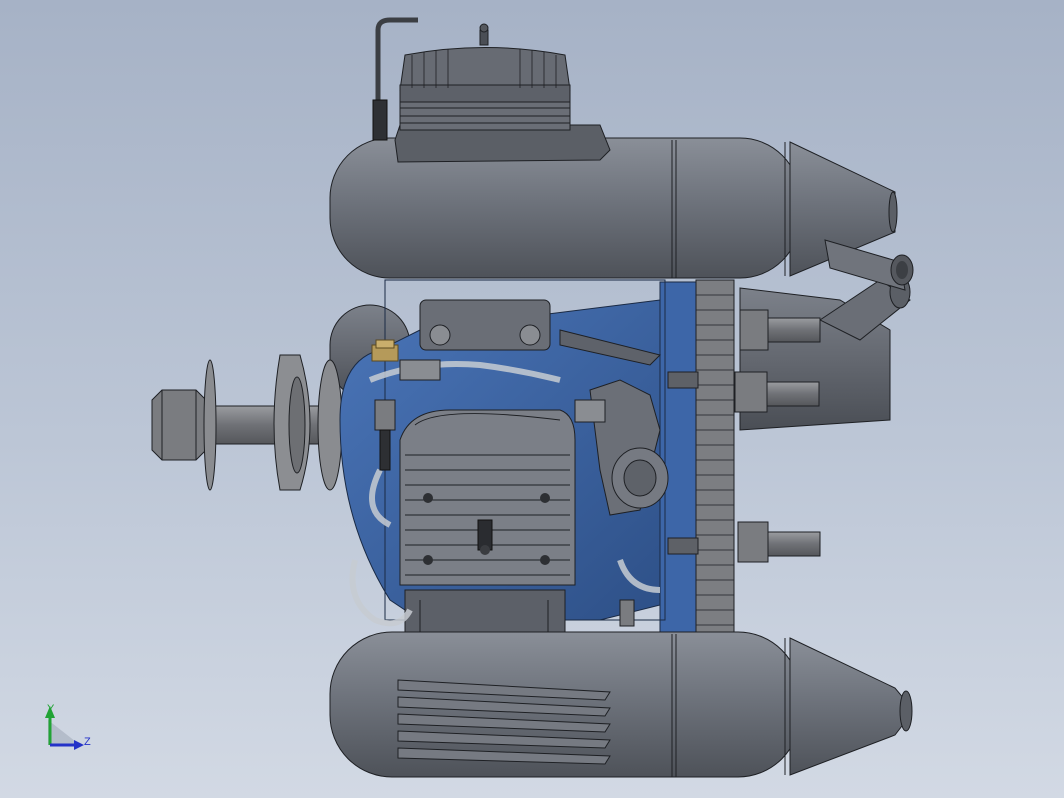 The height and width of the screenshot is (798, 1064). Describe the element at coordinates (51, 709) in the screenshot. I see `y-axis-label: Y` at that location.